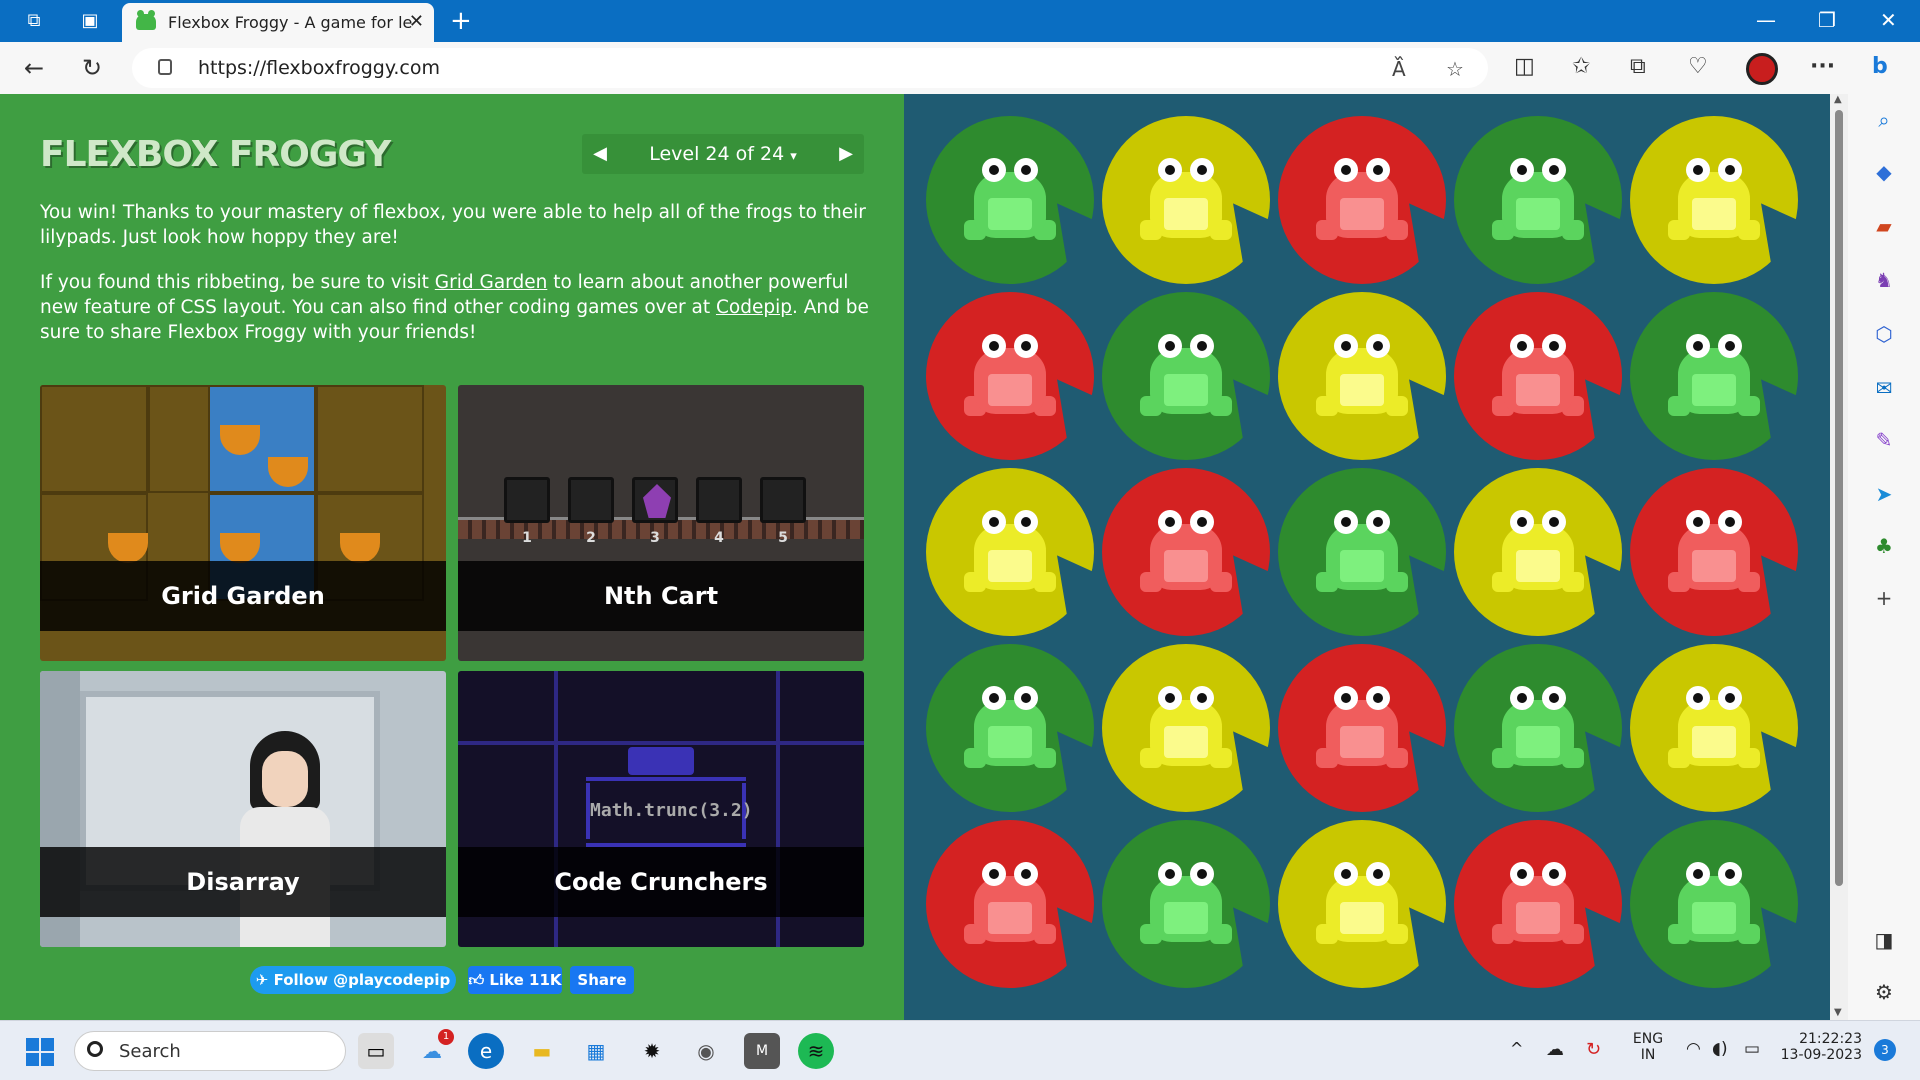  What do you see at coordinates (1885, 1050) in the screenshot?
I see `notification-badge: 3` at bounding box center [1885, 1050].